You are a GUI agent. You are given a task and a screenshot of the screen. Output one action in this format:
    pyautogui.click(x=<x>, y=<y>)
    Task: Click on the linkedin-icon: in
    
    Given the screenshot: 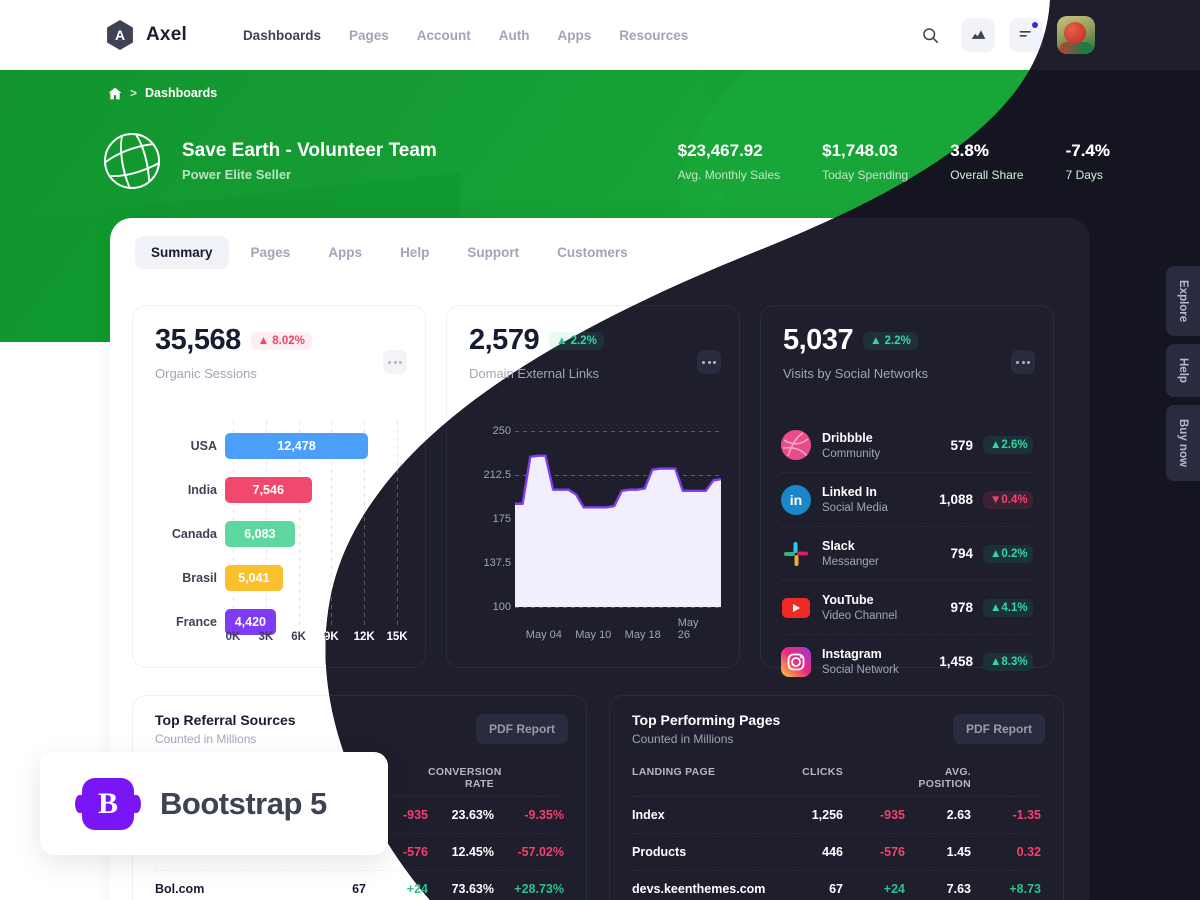 What is the action you would take?
    pyautogui.click(x=796, y=500)
    